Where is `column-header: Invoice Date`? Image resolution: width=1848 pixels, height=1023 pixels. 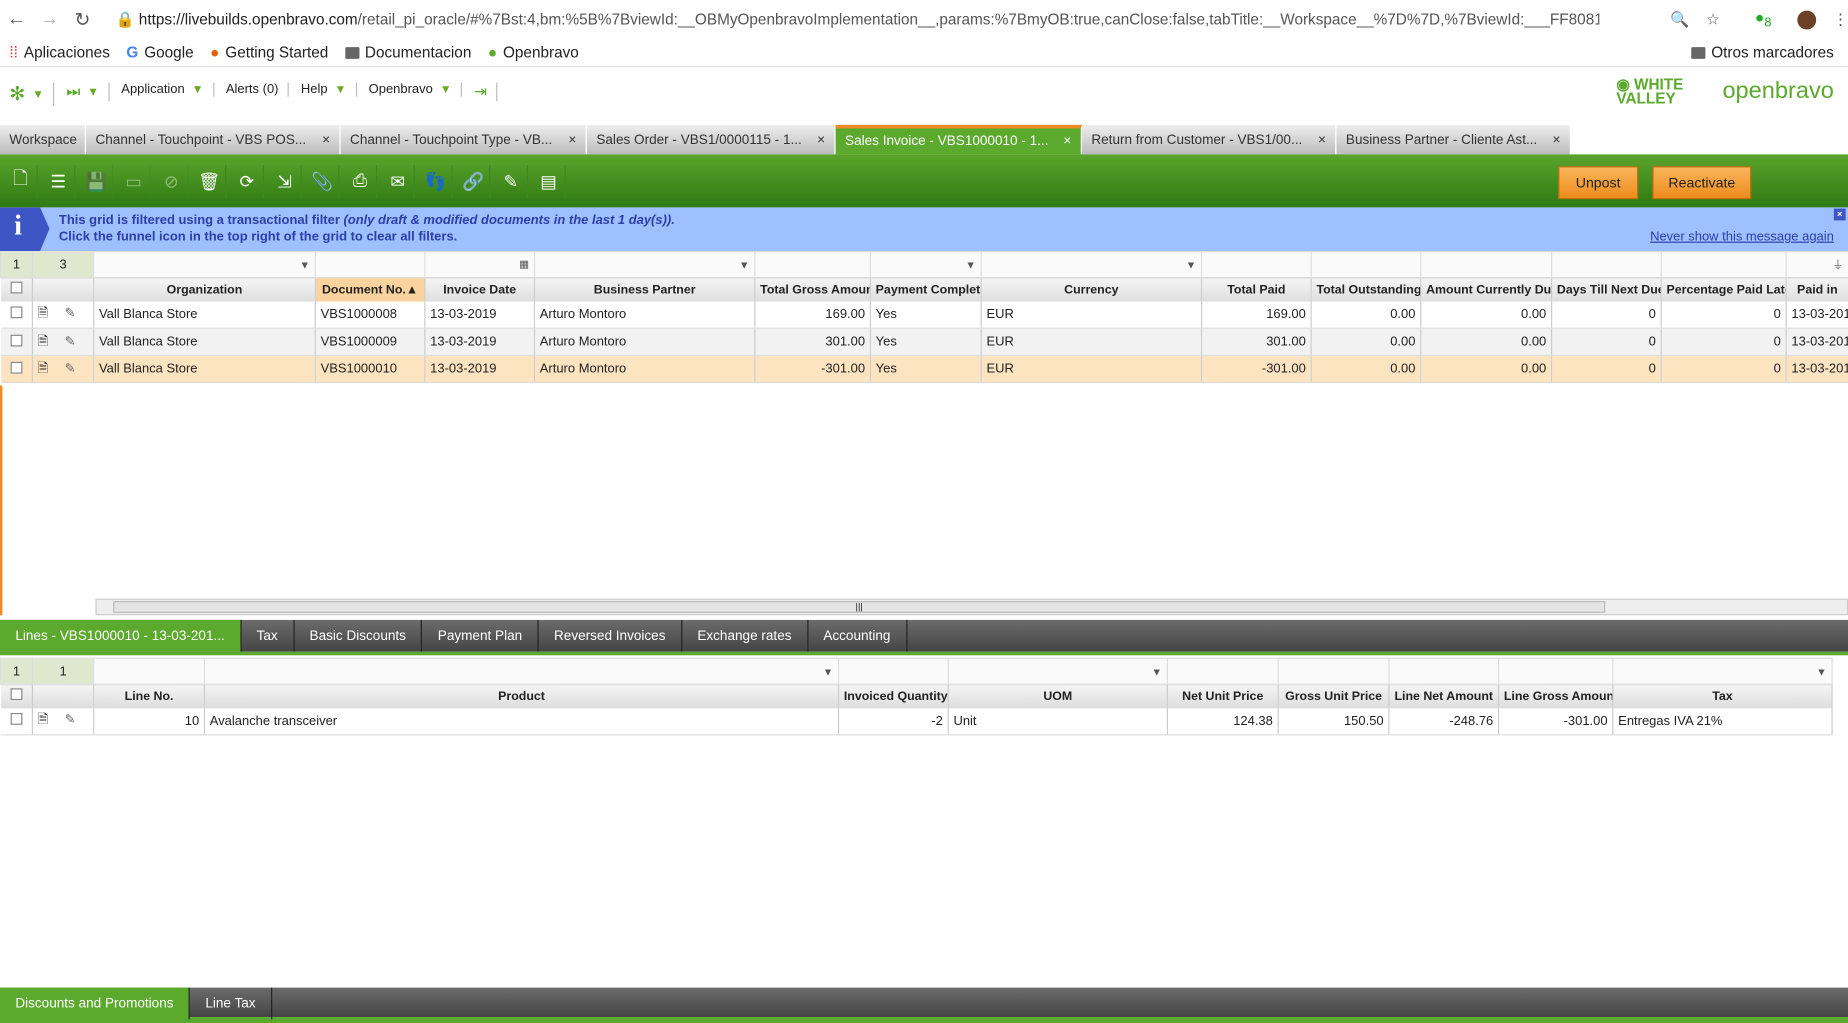
column-header: Invoice Date is located at coordinates (480, 289).